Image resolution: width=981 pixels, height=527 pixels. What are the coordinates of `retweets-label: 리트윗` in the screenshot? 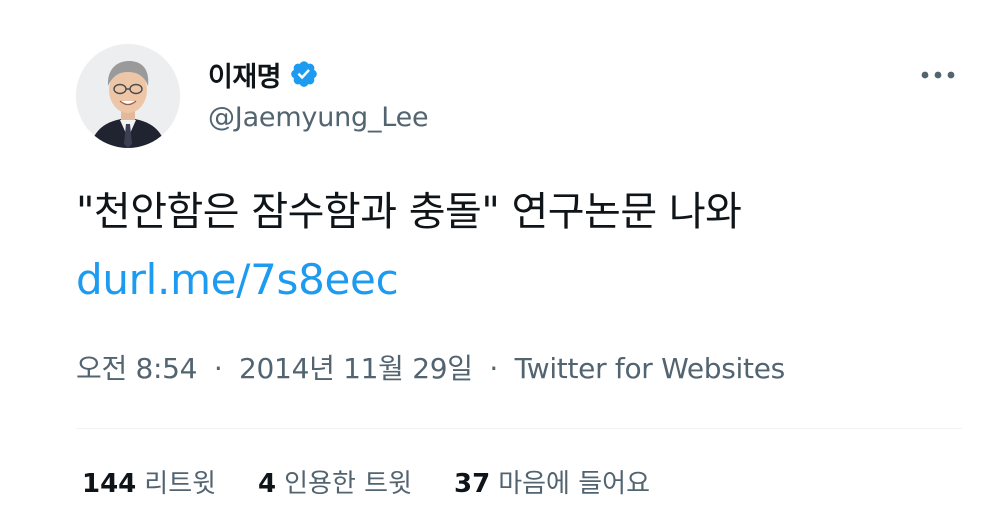 It's located at (180, 484).